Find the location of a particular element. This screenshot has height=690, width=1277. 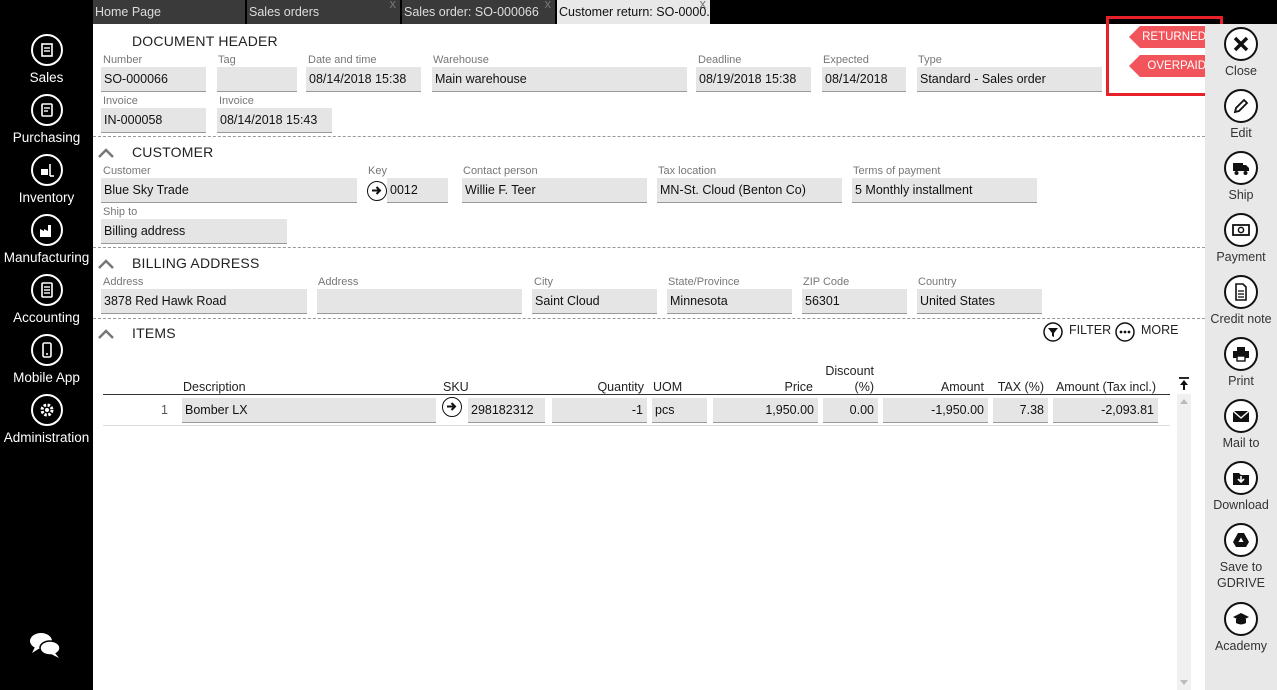

sku-cell: 298182312 is located at coordinates (506, 410).